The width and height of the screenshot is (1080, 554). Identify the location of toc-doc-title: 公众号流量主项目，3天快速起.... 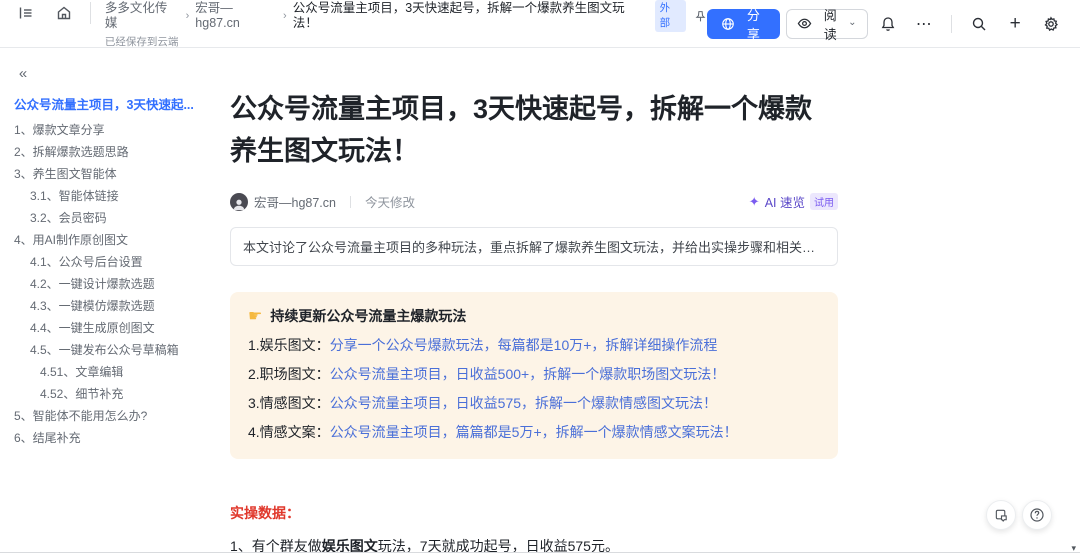
(110, 103).